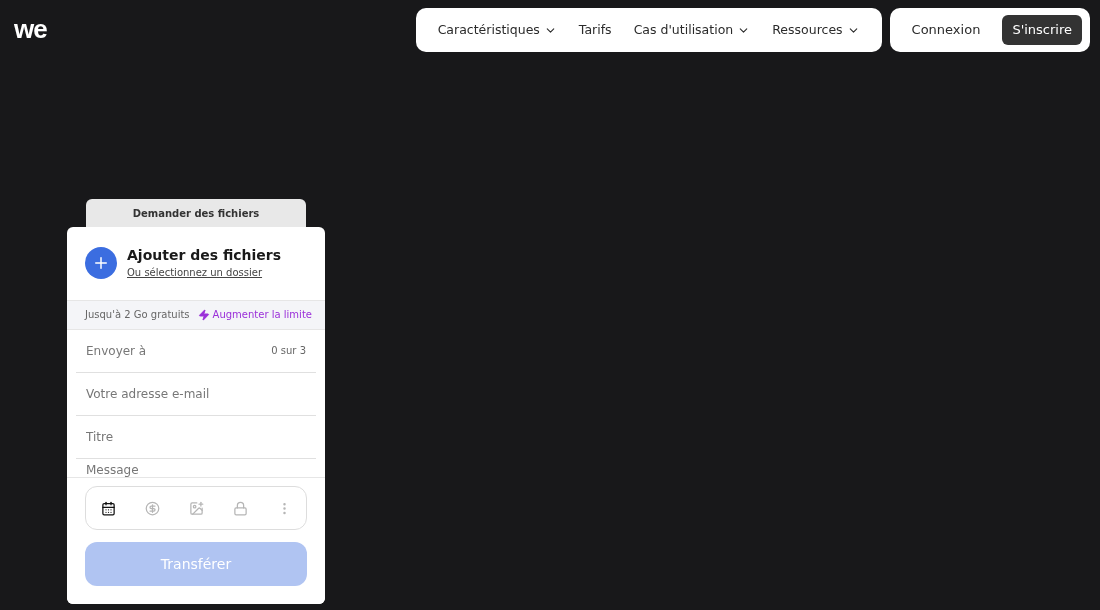  What do you see at coordinates (204, 272) in the screenshot?
I see `select-folder-link: Ou sélectionnez un dossier` at bounding box center [204, 272].